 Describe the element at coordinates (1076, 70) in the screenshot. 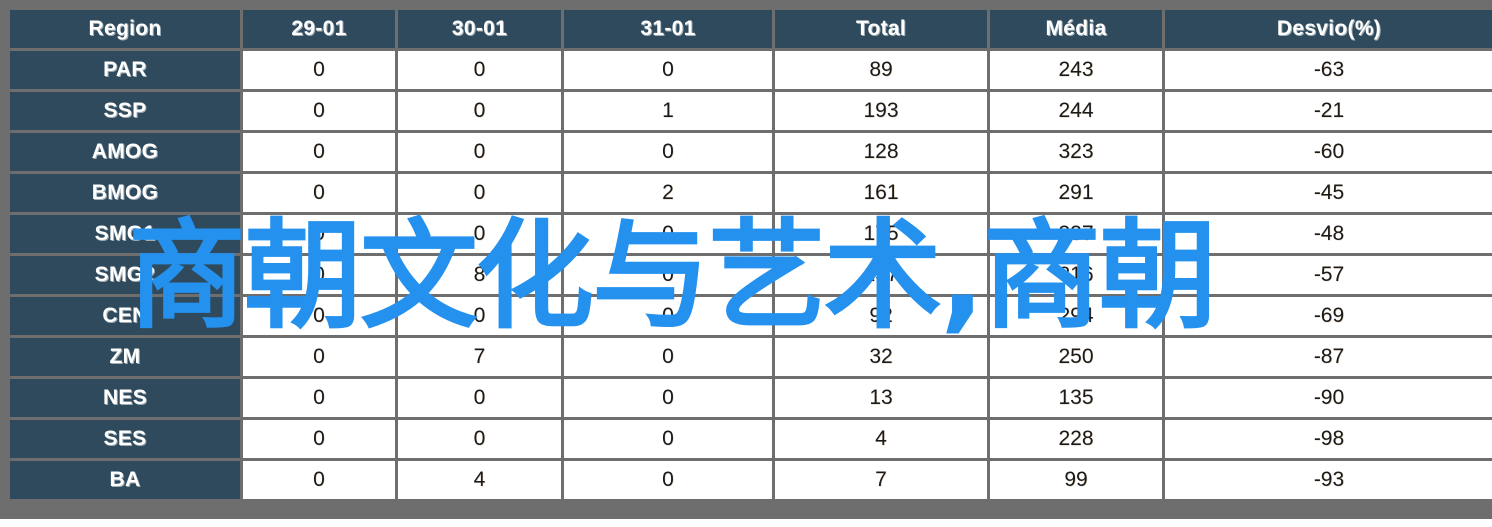

I see `cell-media: 243` at that location.